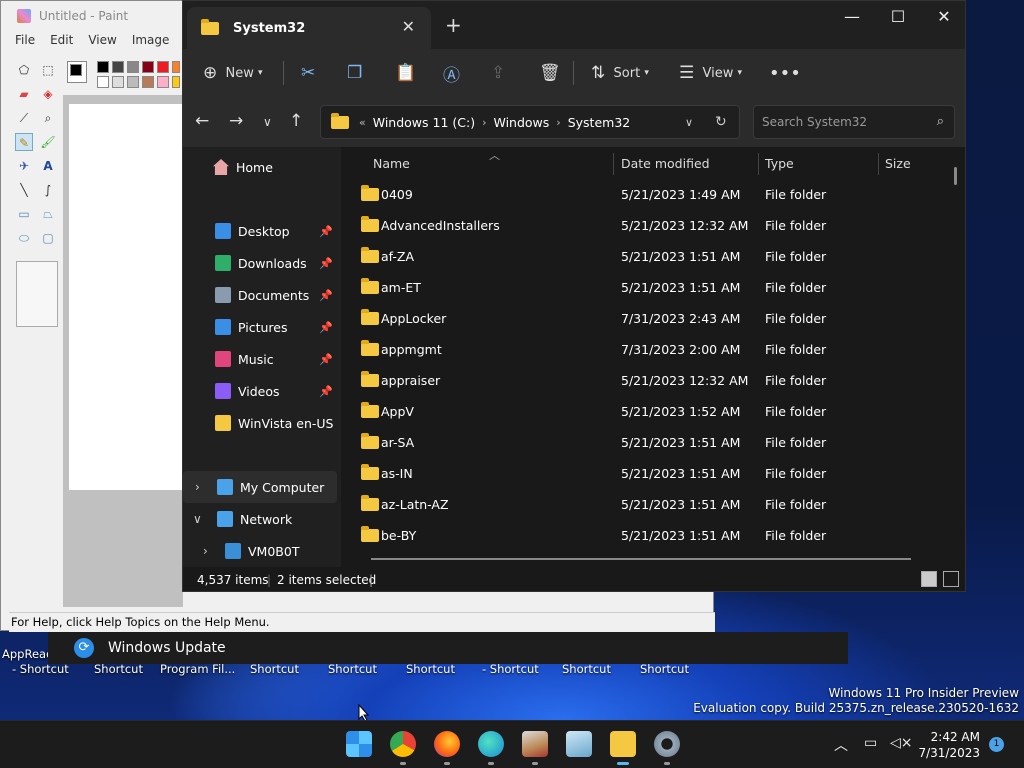 Image resolution: width=1024 pixels, height=768 pixels. Describe the element at coordinates (24, 166) in the screenshot. I see `airbrush-icon: ✈` at that location.